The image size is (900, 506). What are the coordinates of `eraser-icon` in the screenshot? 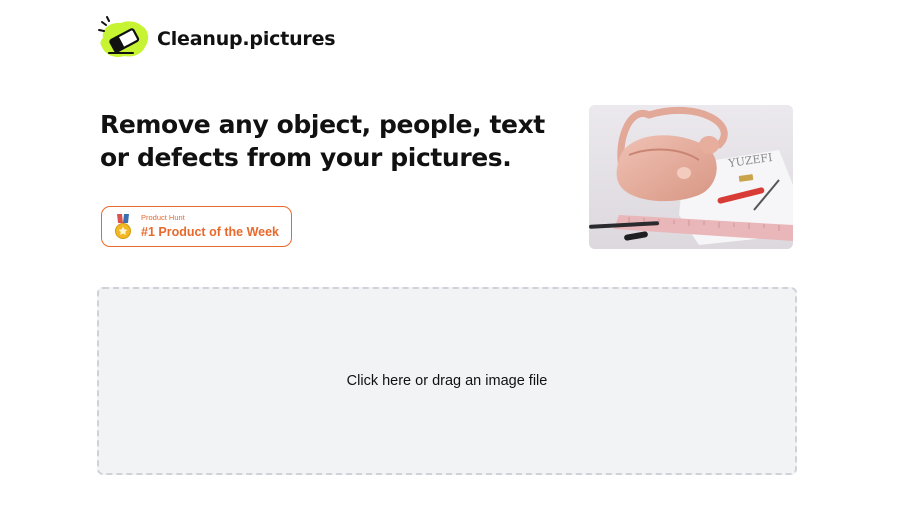 It's located at (124, 39).